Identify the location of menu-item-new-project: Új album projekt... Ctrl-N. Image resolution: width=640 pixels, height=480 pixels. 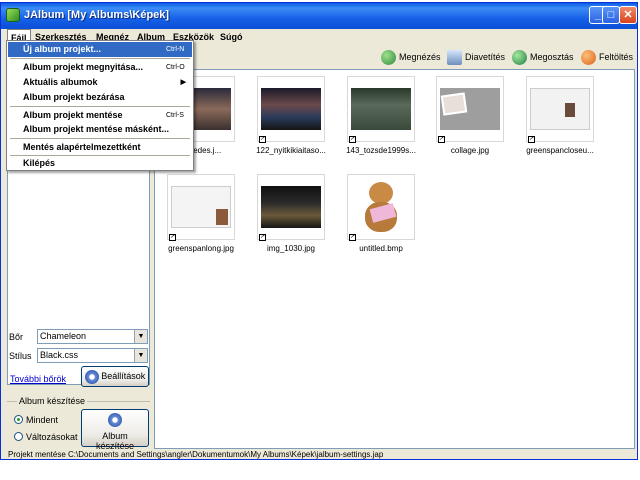
(100, 49).